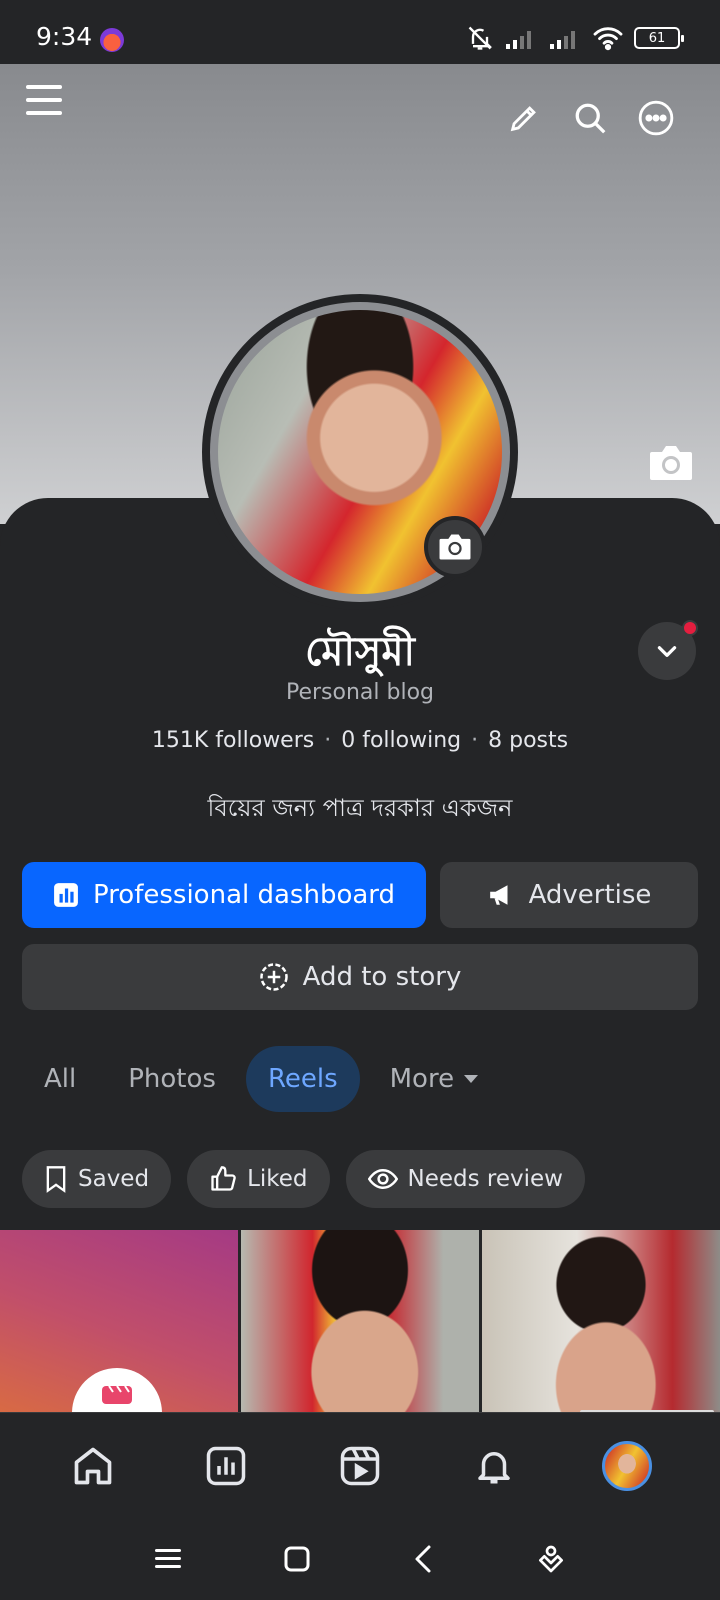  I want to click on more-dots-icon, so click(656, 118).